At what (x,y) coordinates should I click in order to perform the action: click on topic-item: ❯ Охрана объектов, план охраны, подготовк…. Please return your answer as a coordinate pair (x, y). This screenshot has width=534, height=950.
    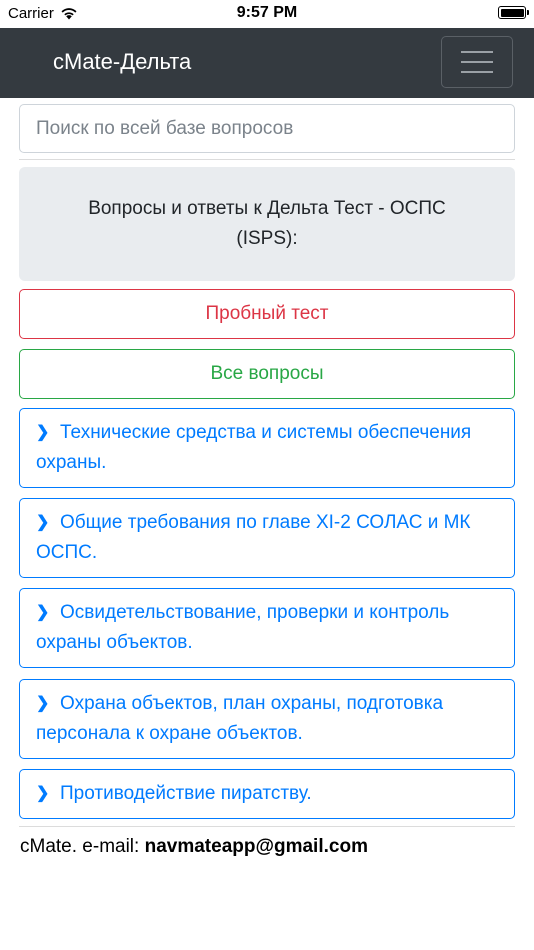
    Looking at the image, I should click on (267, 719).